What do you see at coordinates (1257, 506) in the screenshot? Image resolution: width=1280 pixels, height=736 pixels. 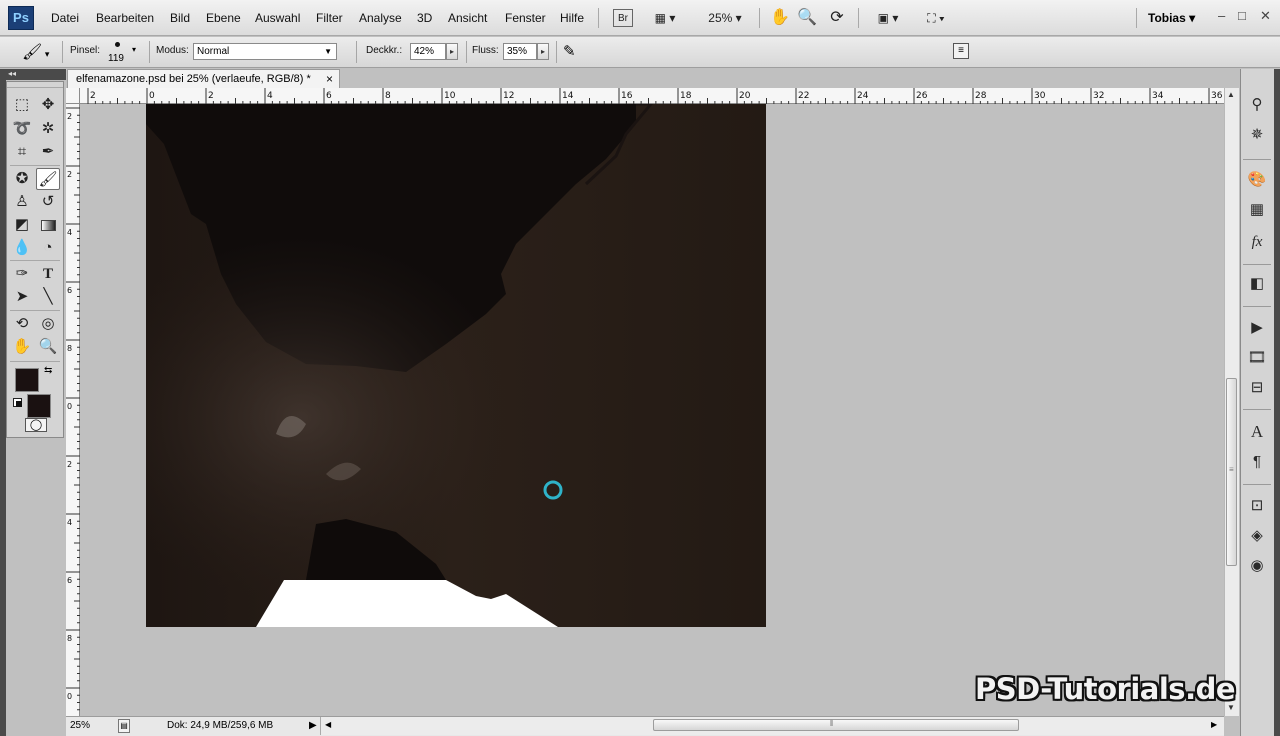 I see `transform-panel-button: ⊡` at bounding box center [1257, 506].